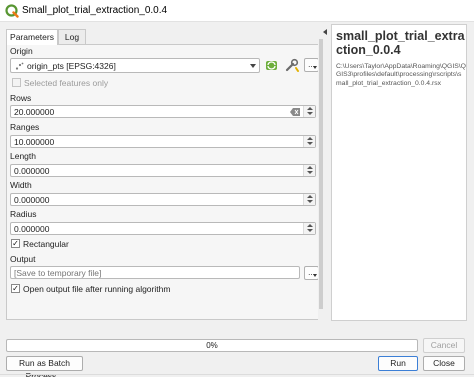 The image size is (474, 377). I want to click on rows-value: 20.000000, so click(34, 112).